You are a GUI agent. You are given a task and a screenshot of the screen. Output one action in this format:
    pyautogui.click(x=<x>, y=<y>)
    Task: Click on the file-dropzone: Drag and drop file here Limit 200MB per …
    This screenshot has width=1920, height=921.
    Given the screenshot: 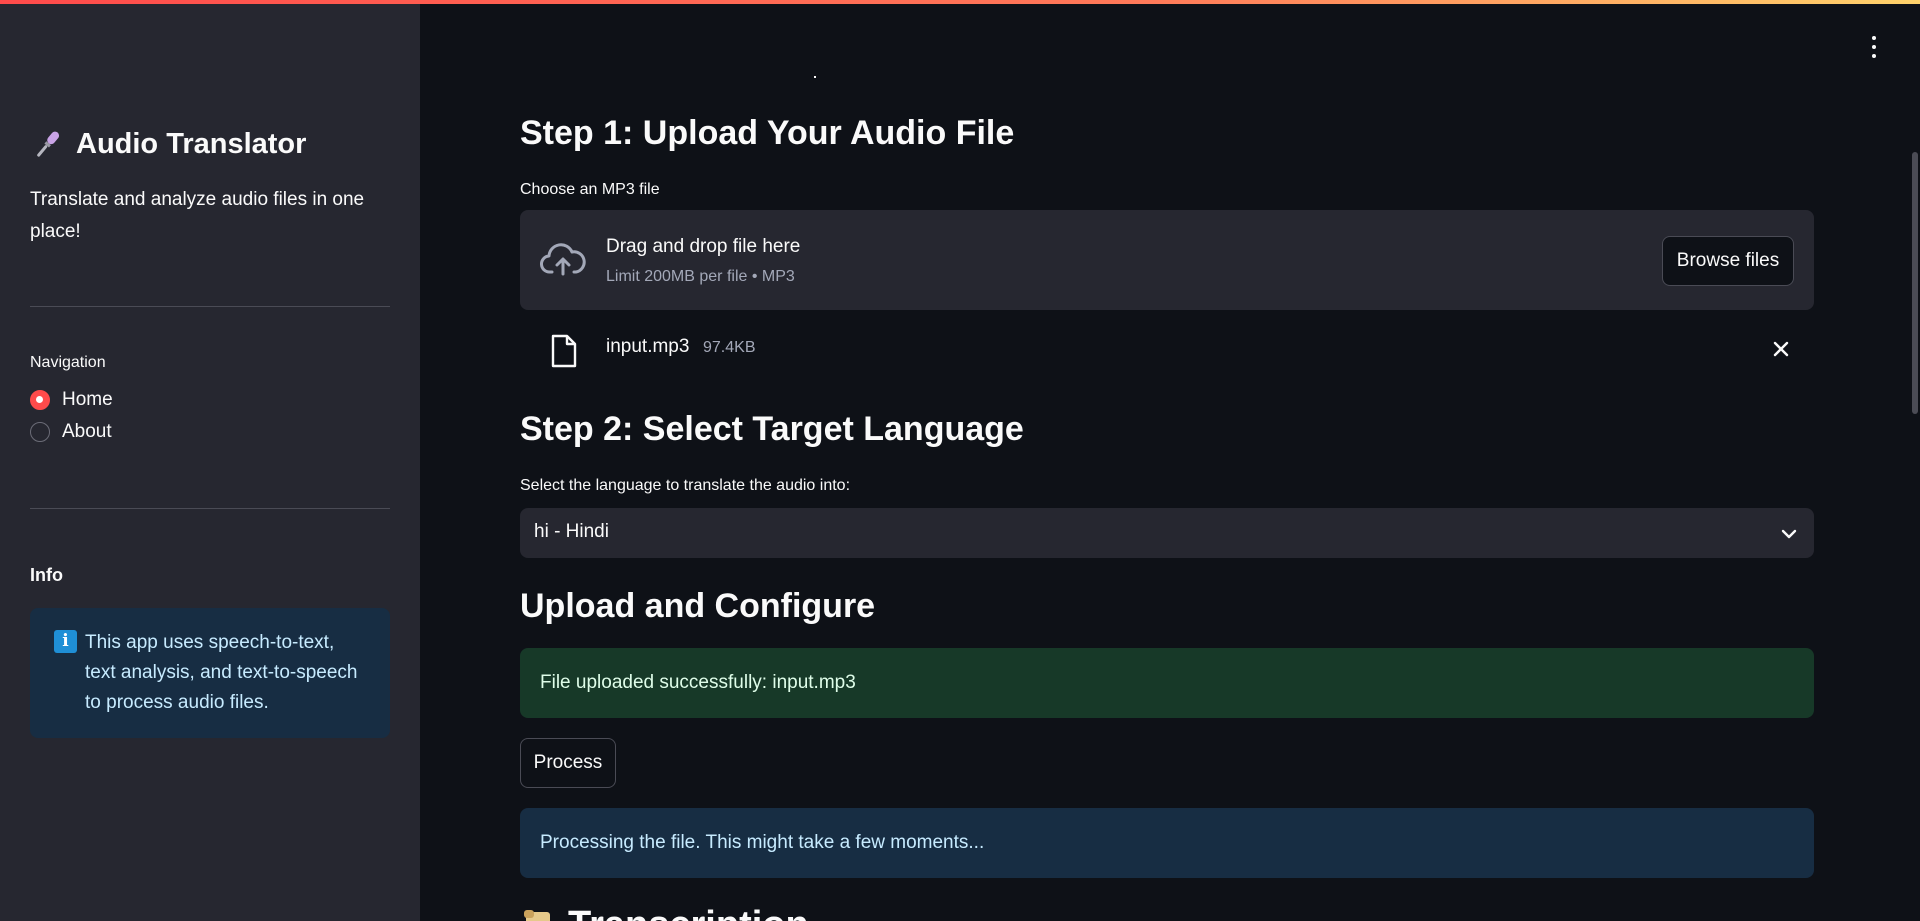 What is the action you would take?
    pyautogui.click(x=1167, y=260)
    